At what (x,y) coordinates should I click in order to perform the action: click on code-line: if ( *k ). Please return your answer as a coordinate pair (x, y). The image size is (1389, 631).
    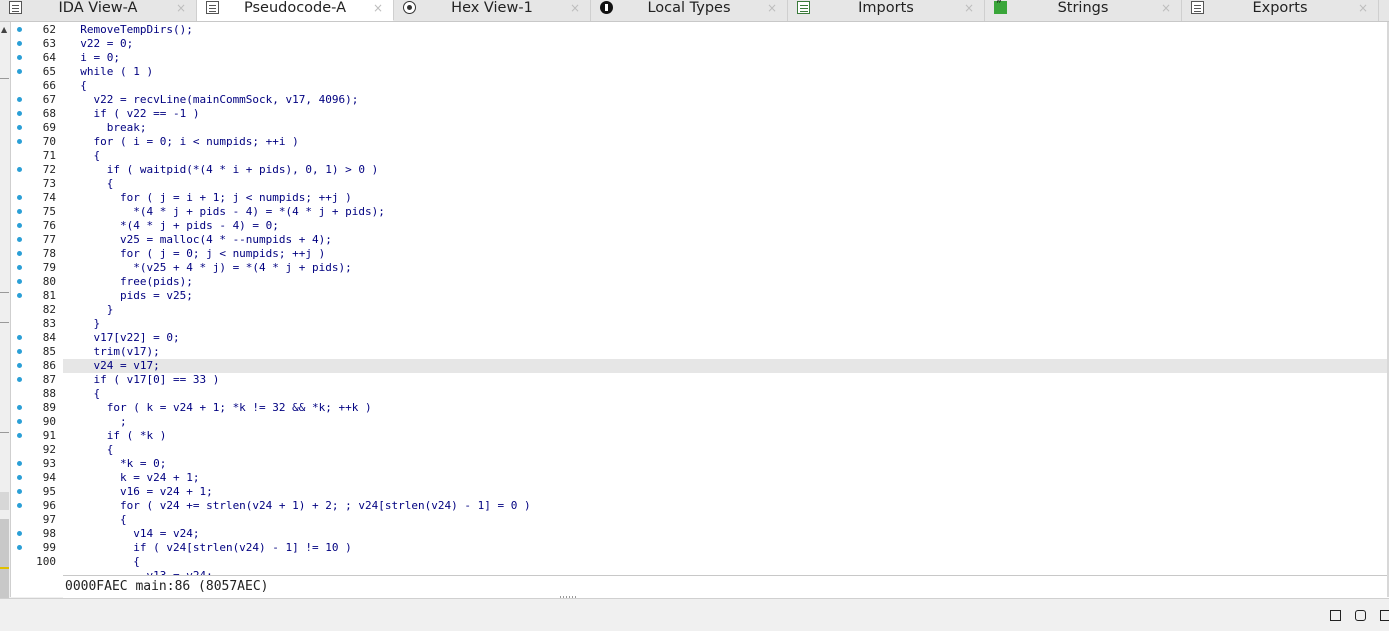
    Looking at the image, I should click on (726, 436).